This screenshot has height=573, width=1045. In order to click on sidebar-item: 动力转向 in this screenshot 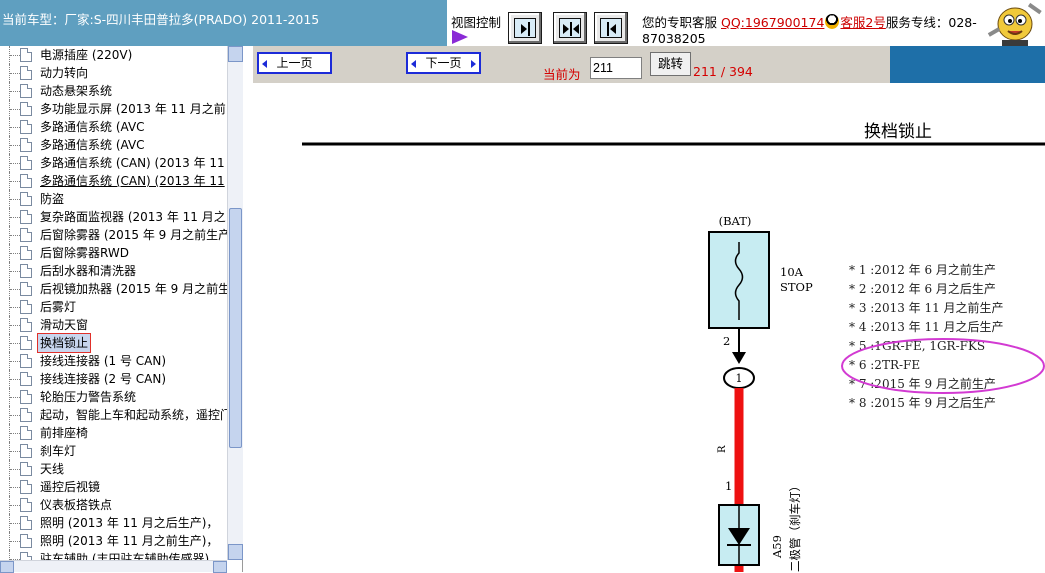, I will do `click(113, 73)`.